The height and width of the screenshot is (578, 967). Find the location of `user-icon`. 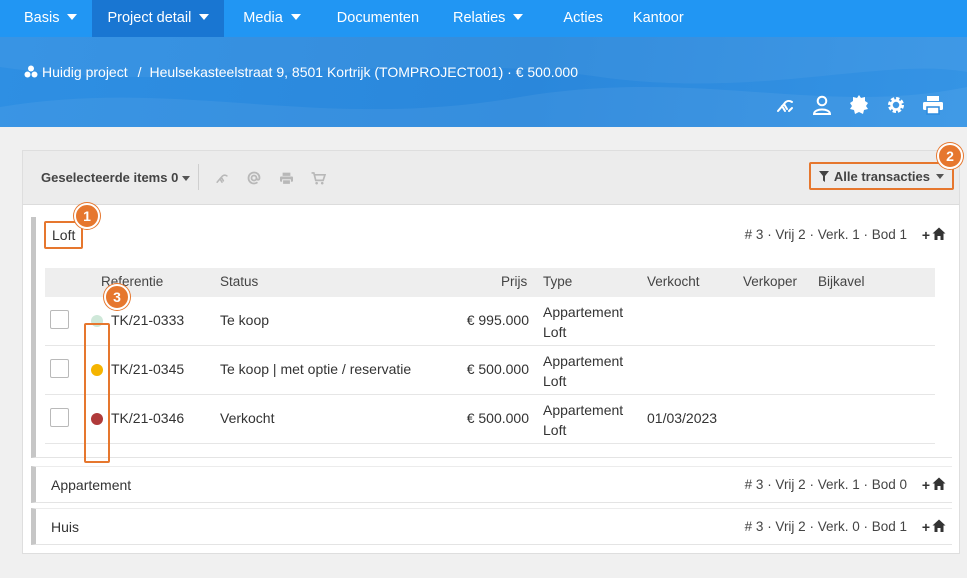

user-icon is located at coordinates (821, 105).